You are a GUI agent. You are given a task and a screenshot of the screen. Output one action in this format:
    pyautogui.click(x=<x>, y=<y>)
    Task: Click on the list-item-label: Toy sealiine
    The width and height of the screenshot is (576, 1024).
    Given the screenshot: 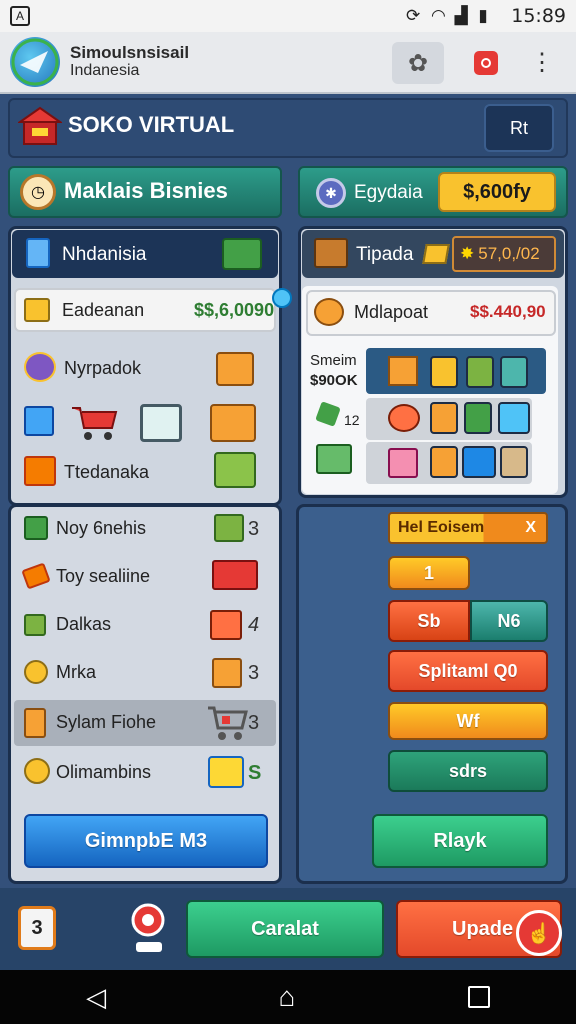 What is the action you would take?
    pyautogui.click(x=103, y=576)
    